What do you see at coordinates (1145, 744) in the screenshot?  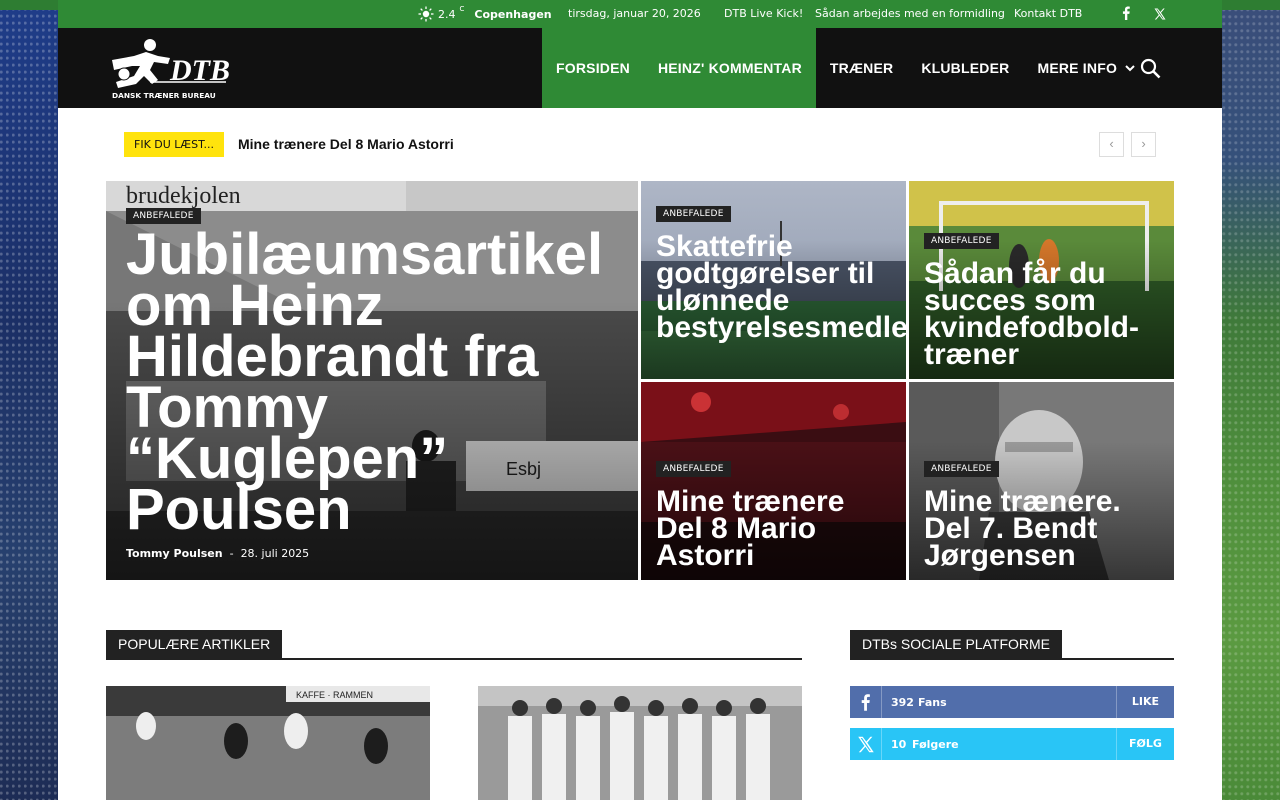 I see `follow-button: FØLG` at bounding box center [1145, 744].